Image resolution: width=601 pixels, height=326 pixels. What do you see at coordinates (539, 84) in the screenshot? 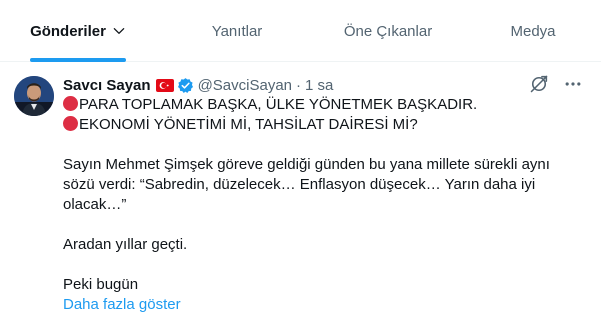
I see `grok-icon` at bounding box center [539, 84].